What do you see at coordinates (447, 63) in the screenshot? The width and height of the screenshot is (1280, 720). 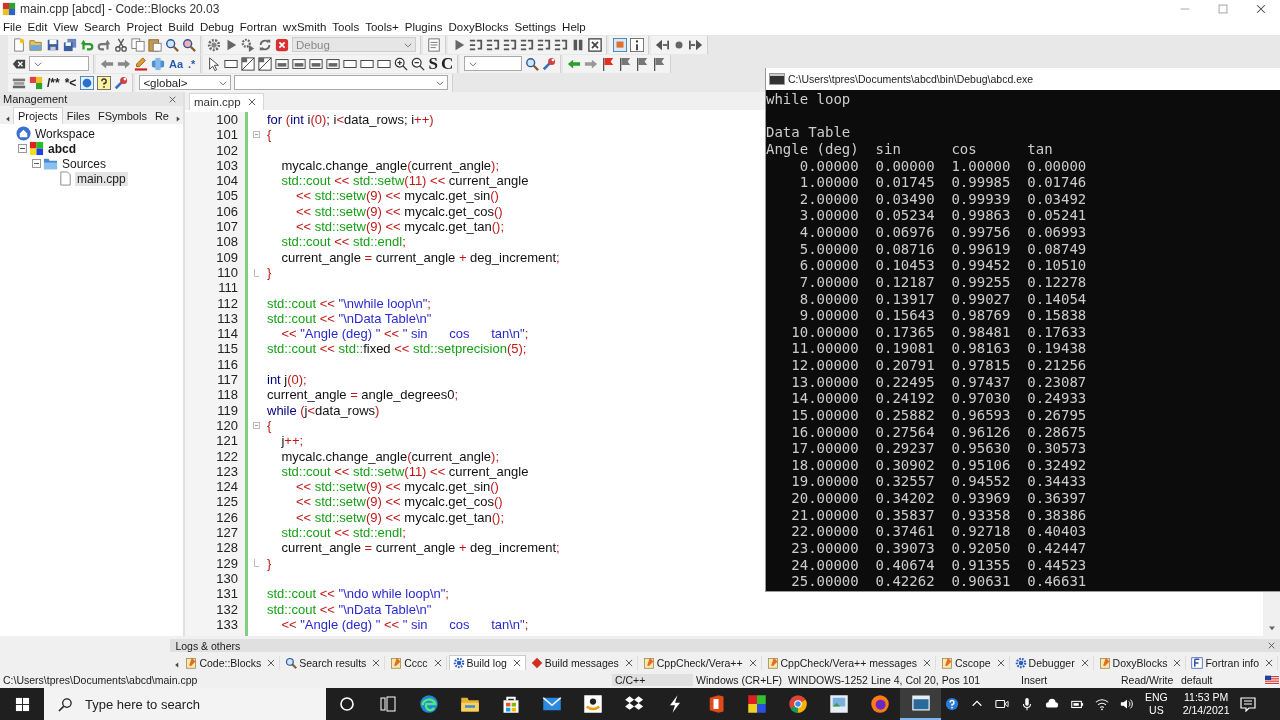 I see `letter-c-button: C` at bounding box center [447, 63].